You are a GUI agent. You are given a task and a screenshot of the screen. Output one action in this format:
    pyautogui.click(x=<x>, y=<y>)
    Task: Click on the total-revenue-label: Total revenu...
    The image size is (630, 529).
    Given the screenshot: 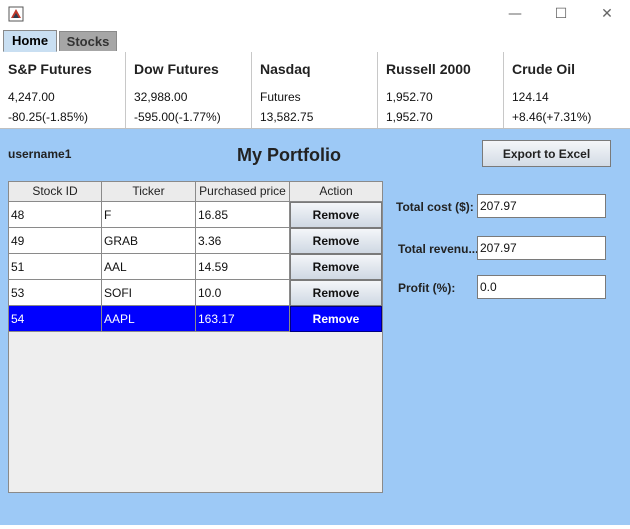 What is the action you would take?
    pyautogui.click(x=438, y=249)
    